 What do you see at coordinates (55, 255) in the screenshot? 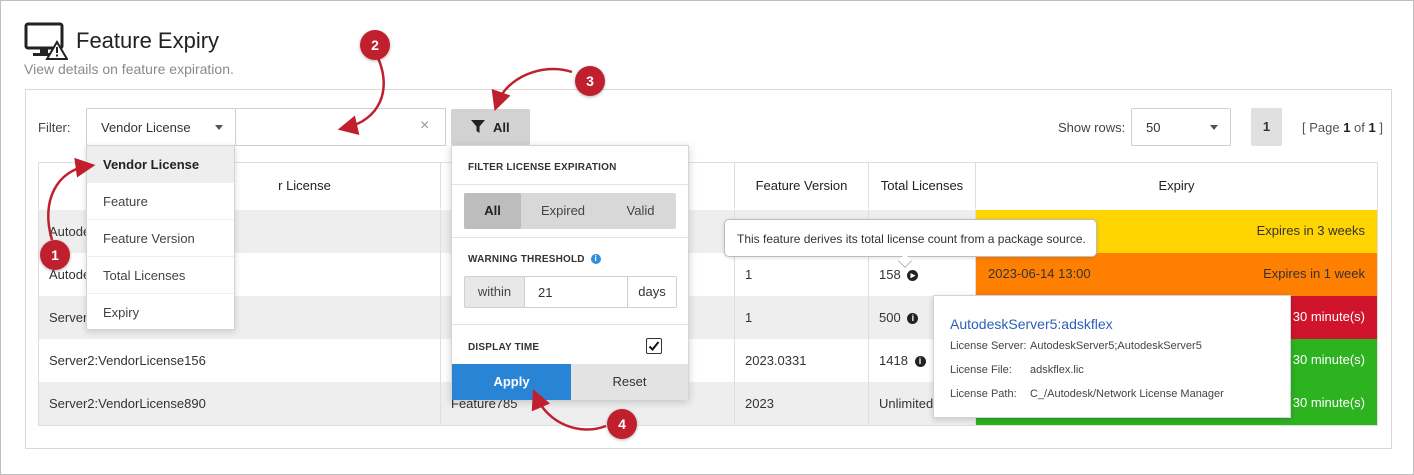
I see `callout-badge-1: 1` at bounding box center [55, 255].